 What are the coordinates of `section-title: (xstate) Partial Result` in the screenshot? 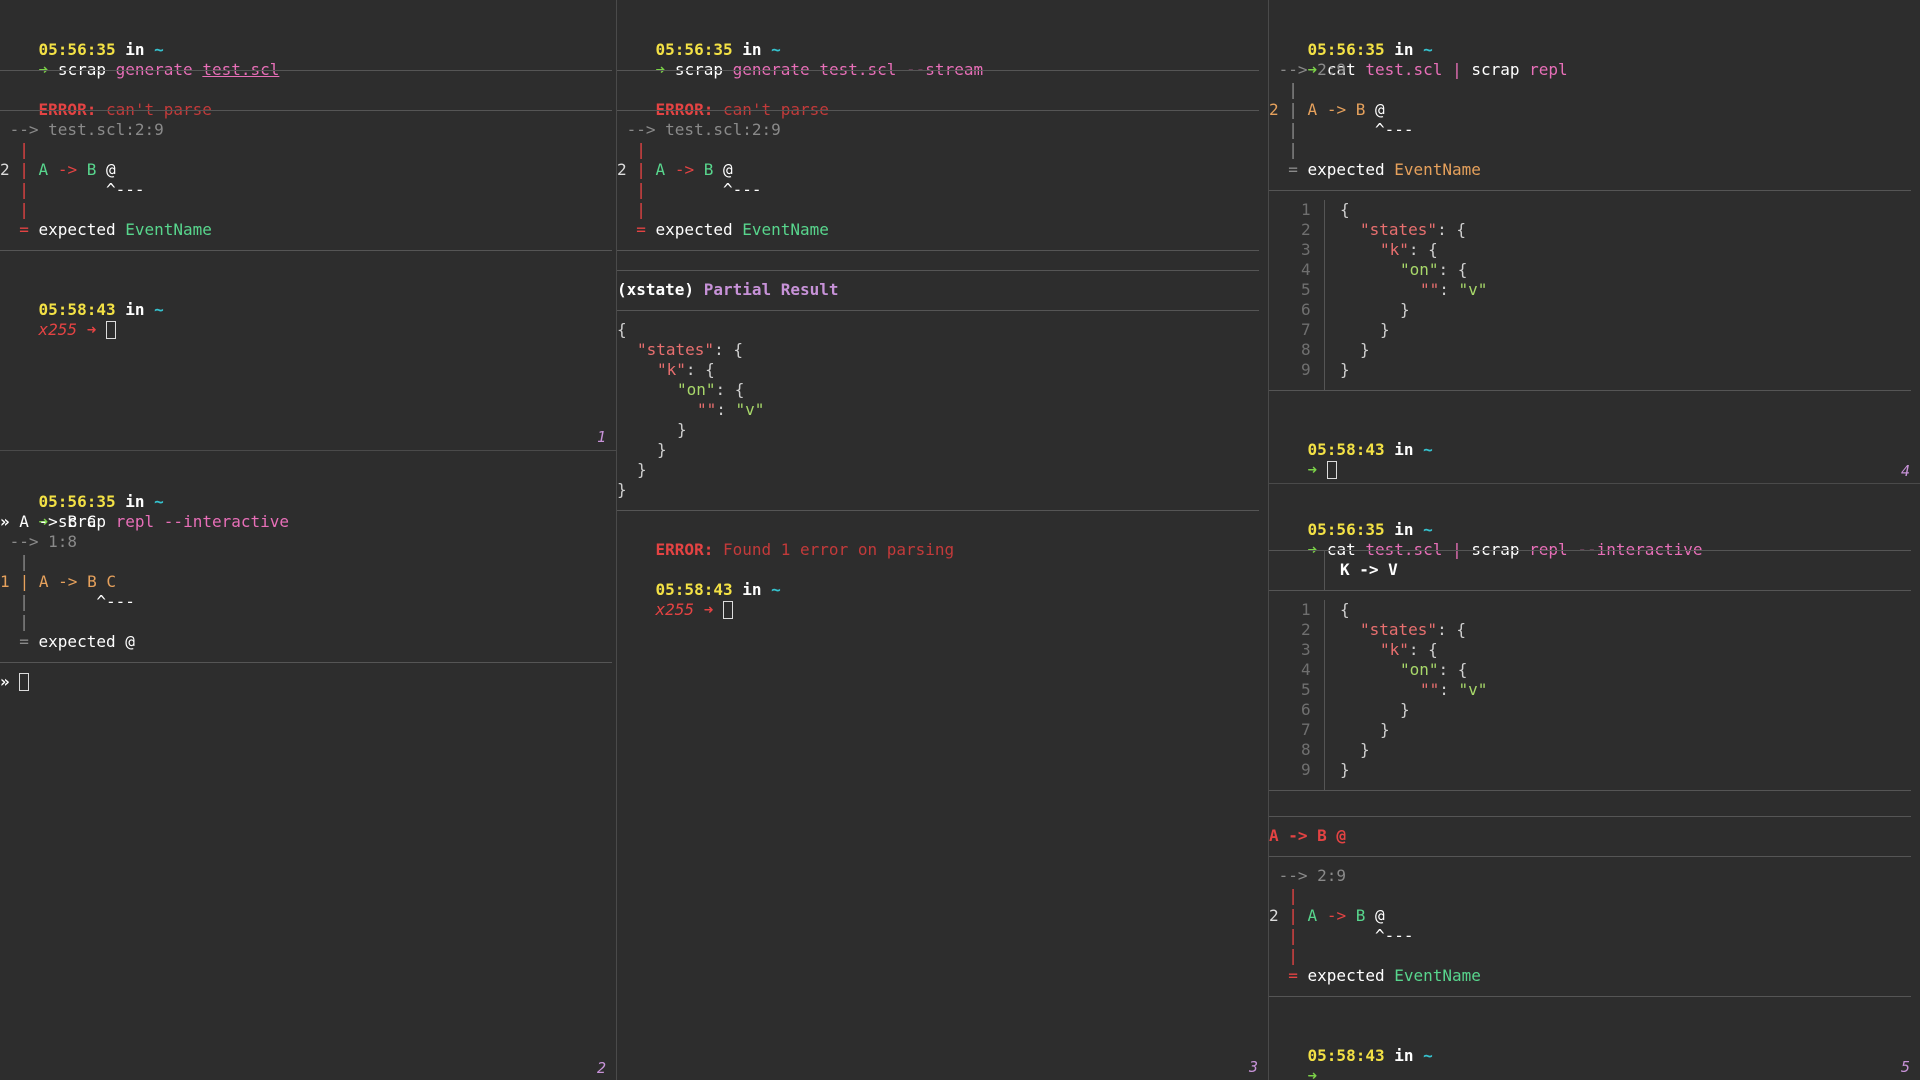 It's located at (728, 290).